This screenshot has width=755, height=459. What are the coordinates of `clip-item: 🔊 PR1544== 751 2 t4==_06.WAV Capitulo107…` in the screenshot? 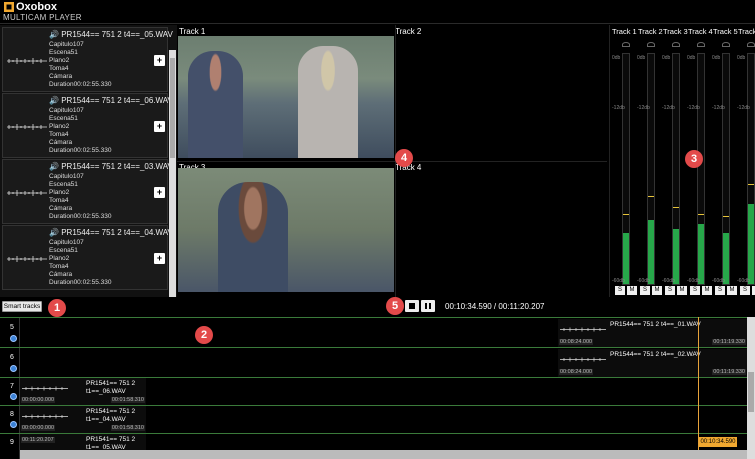 It's located at (87, 125).